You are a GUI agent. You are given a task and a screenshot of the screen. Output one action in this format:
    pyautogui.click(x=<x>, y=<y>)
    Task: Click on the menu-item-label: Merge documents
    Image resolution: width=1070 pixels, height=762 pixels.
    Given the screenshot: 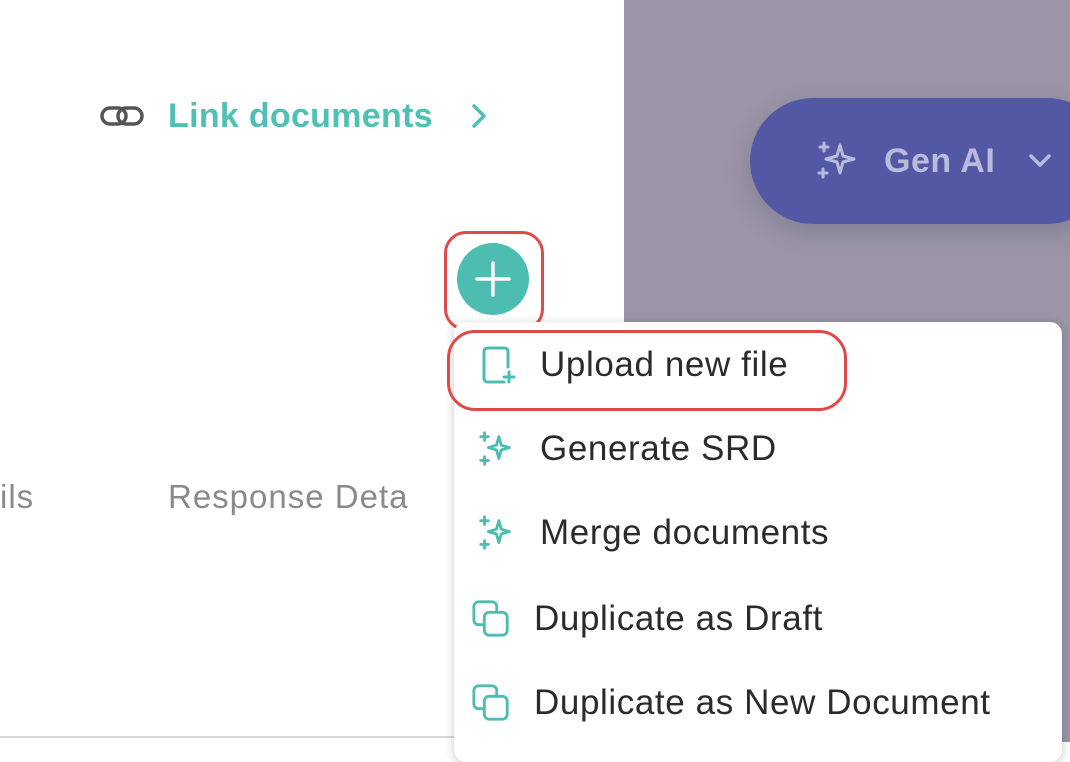 What is the action you would take?
    pyautogui.click(x=685, y=532)
    